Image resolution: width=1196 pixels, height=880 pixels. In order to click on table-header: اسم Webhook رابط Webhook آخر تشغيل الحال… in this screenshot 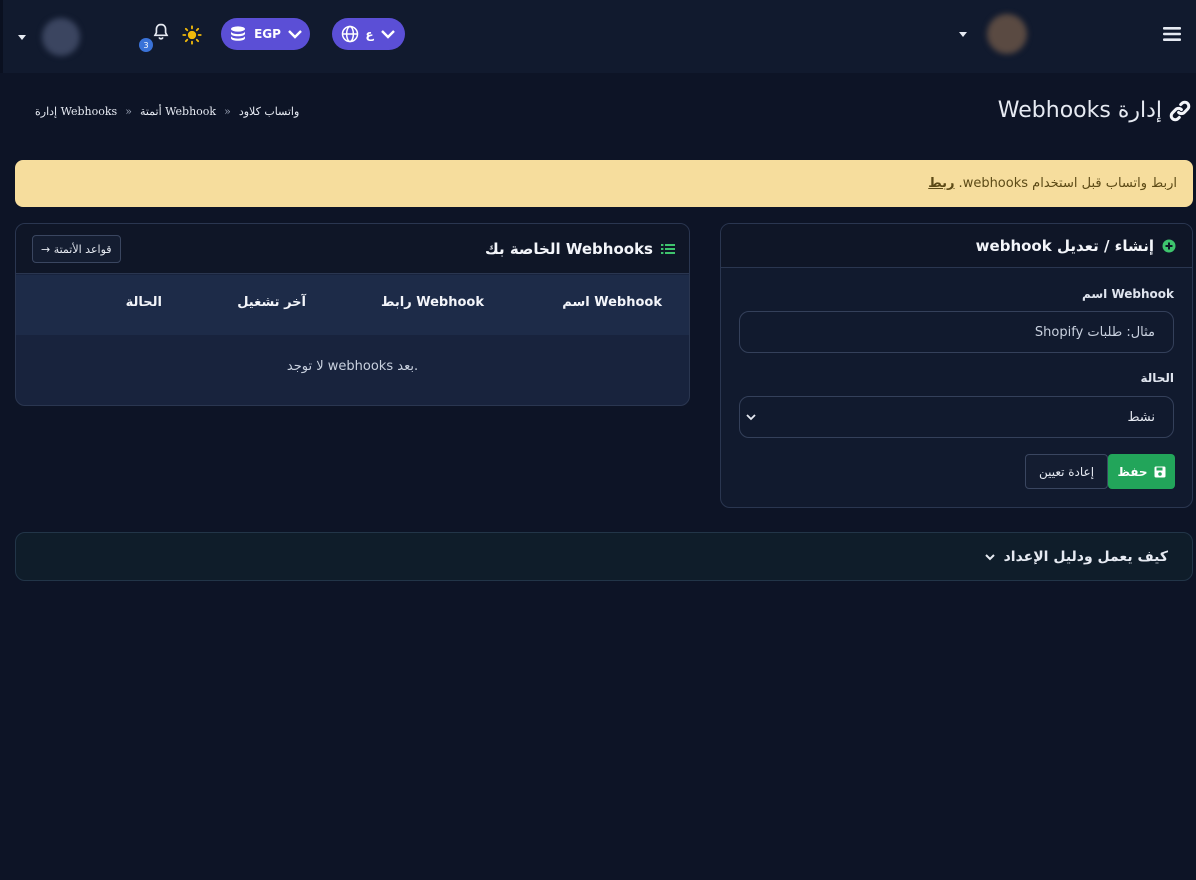, I will do `click(352, 305)`.